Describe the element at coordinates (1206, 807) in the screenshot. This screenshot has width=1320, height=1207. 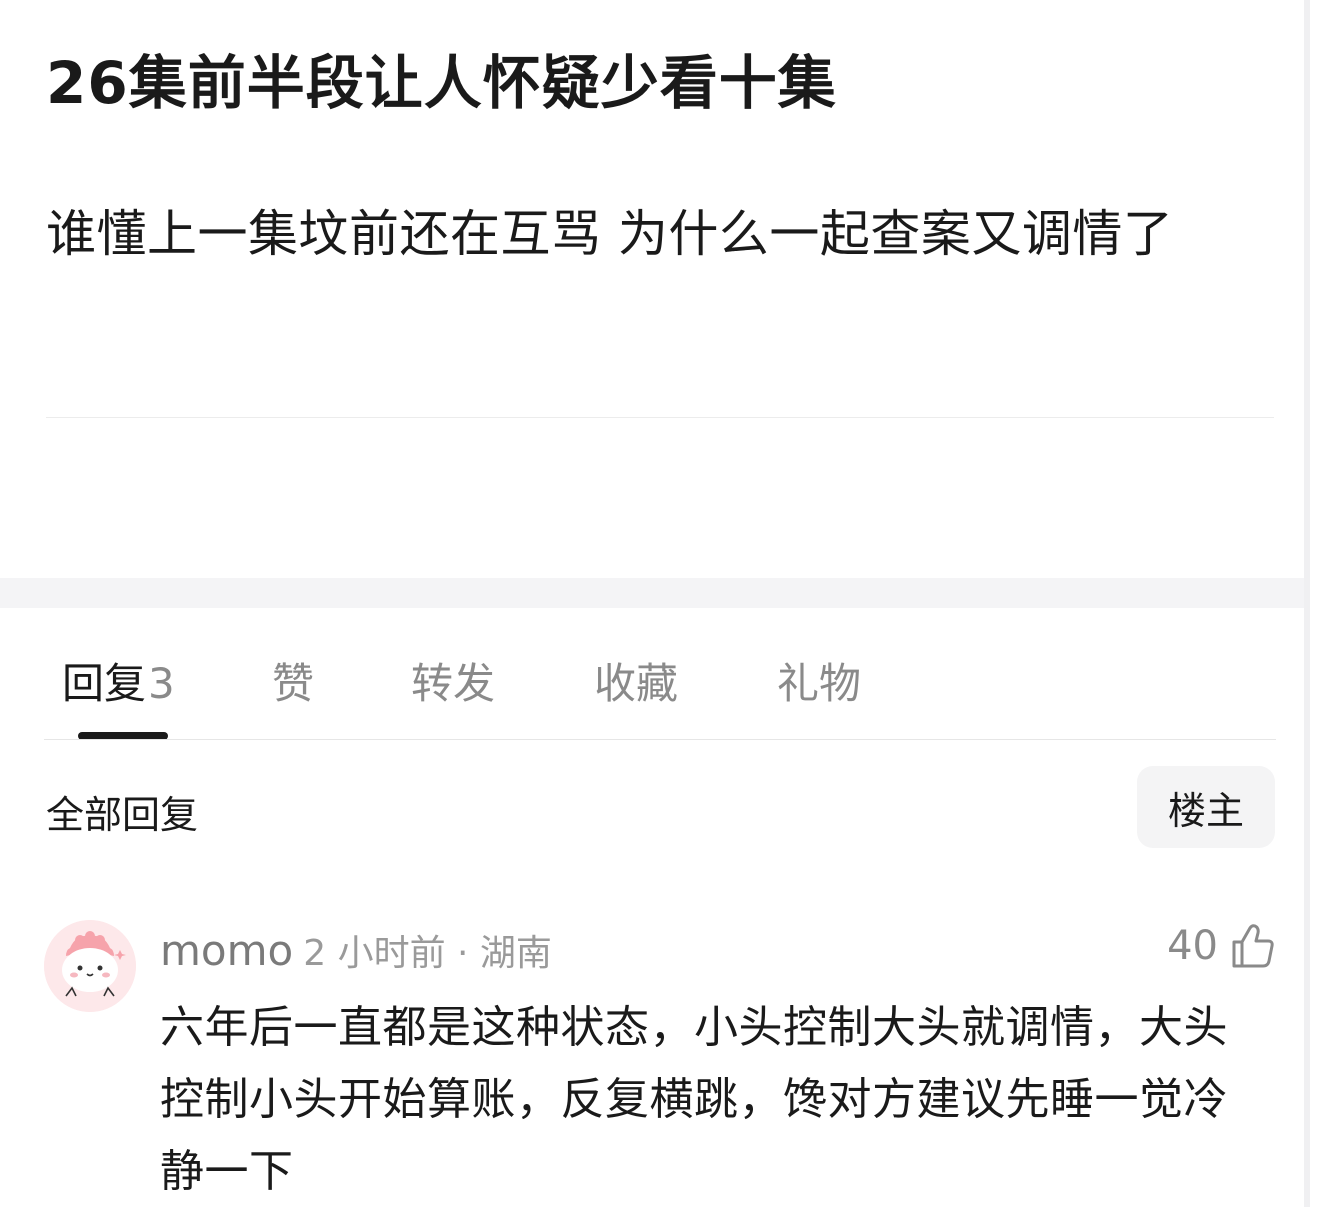
I see `op-only-filter-button: 楼主` at that location.